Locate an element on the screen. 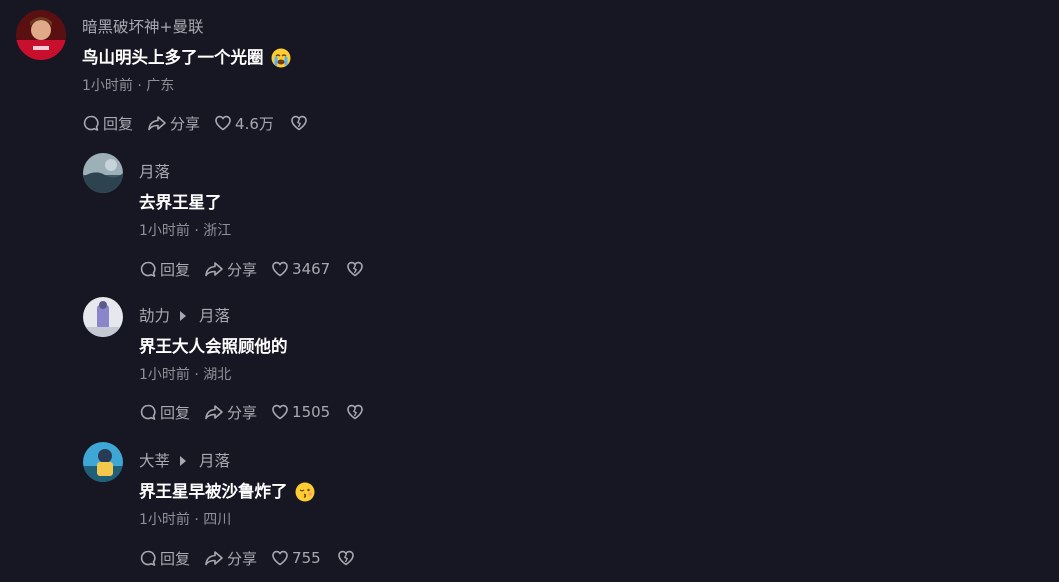 Image resolution: width=1059 pixels, height=582 pixels. reply-item: 月落 去界王星了 1小时前 · 浙江 回复 分享 3467 is located at coordinates (225, 216).